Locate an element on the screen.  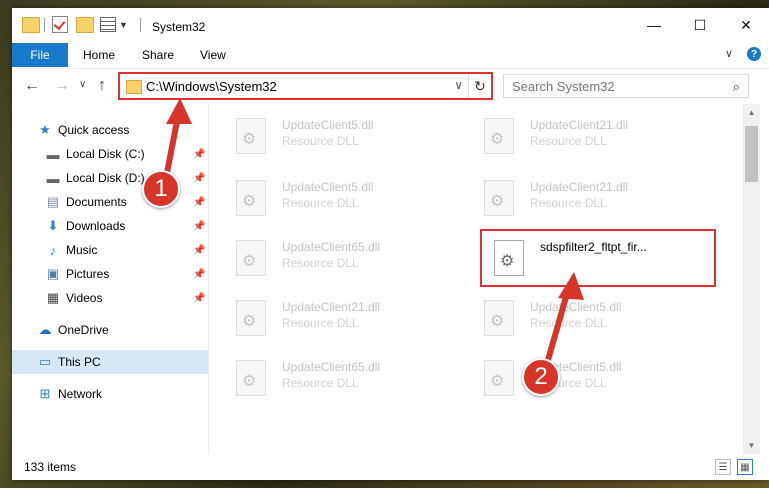
ribbon-tabs: File Home Share View ∨ ? is located at coordinates (390, 55).